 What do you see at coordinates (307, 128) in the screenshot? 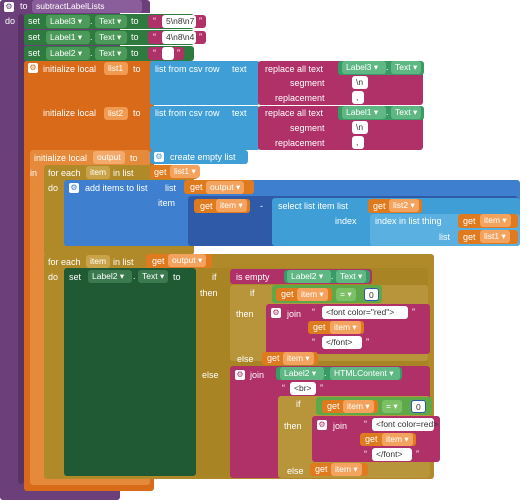
I see `segment-label: segment` at bounding box center [307, 128].